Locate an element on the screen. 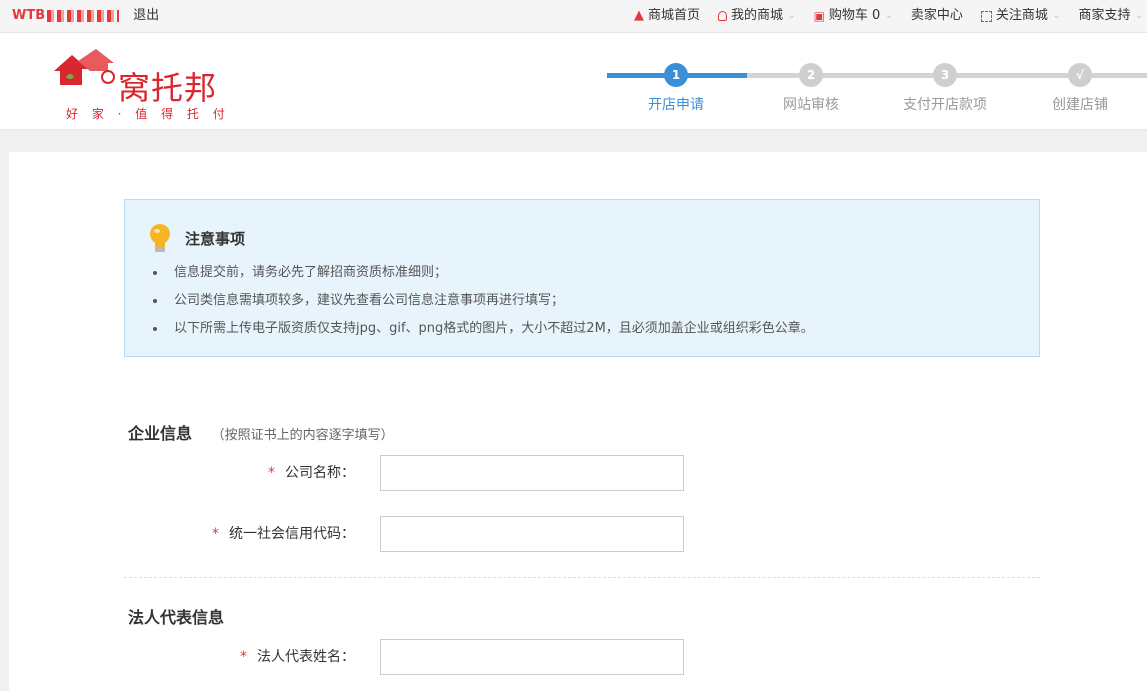  notice-item: 公司类信息需填项较多，建议先查看公司信息注意事项再进行填写； is located at coordinates (483, 302).